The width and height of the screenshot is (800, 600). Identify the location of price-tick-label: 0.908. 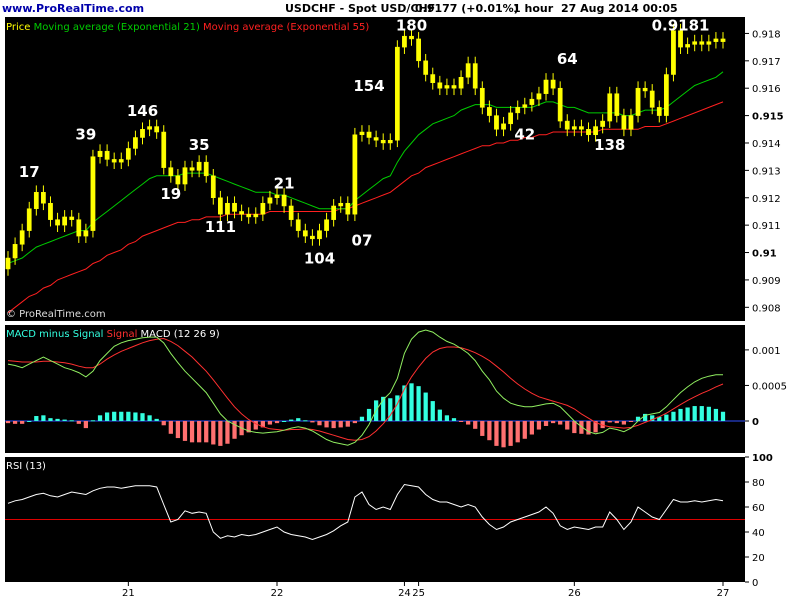
(766, 308).